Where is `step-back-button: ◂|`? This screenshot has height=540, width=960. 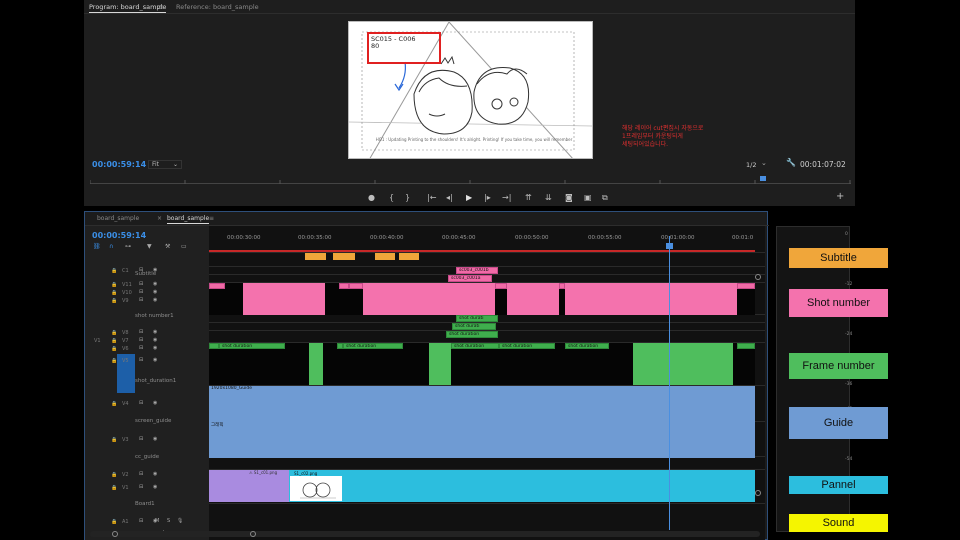 step-back-button: ◂| is located at coordinates (449, 197).